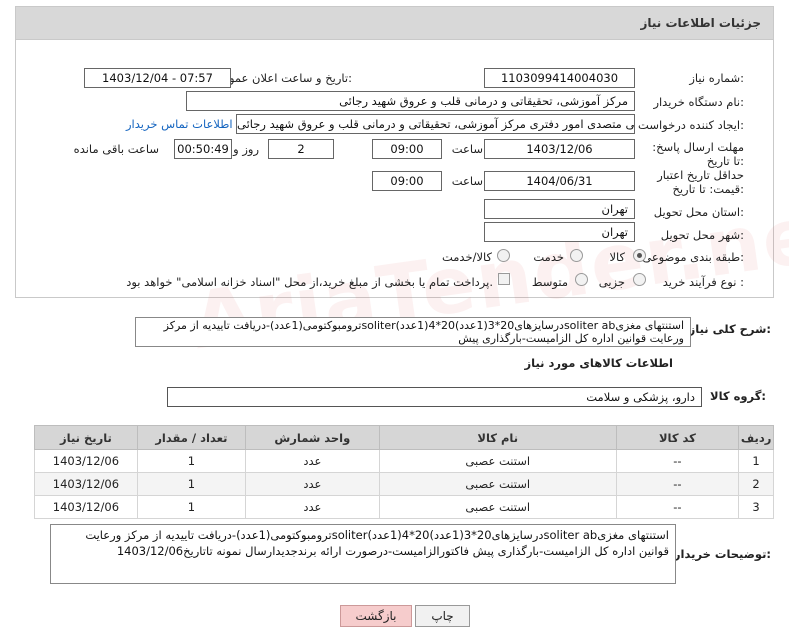 The height and width of the screenshot is (642, 789). What do you see at coordinates (639, 255) in the screenshot?
I see `category-radio-goods` at bounding box center [639, 255].